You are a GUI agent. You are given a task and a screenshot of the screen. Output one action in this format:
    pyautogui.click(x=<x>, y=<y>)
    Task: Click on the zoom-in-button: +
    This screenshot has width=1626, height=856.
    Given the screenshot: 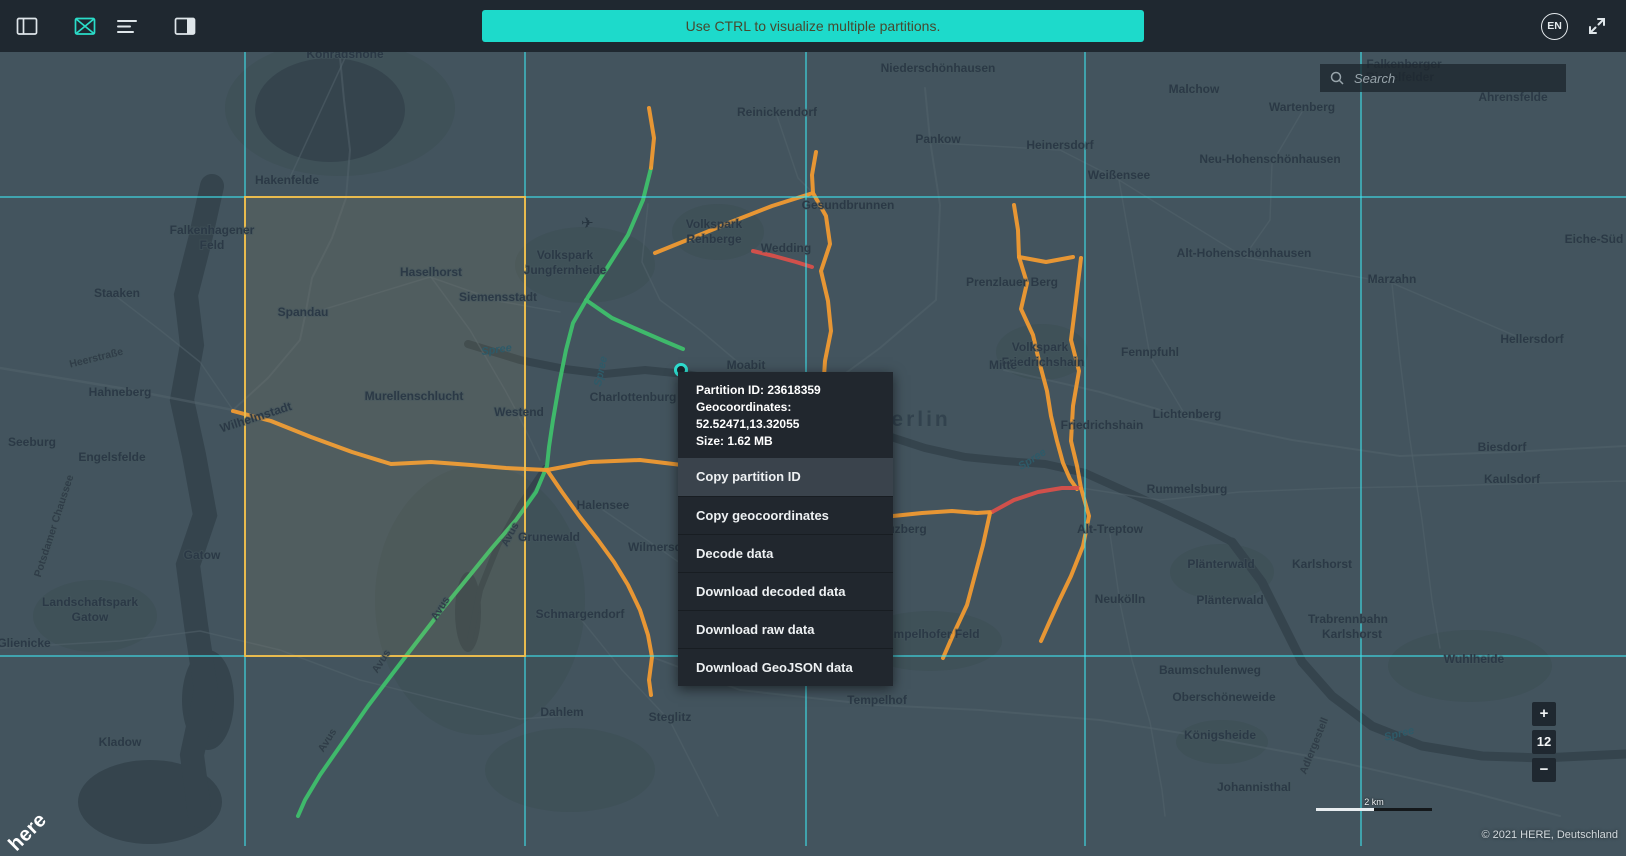 What is the action you would take?
    pyautogui.click(x=1544, y=714)
    